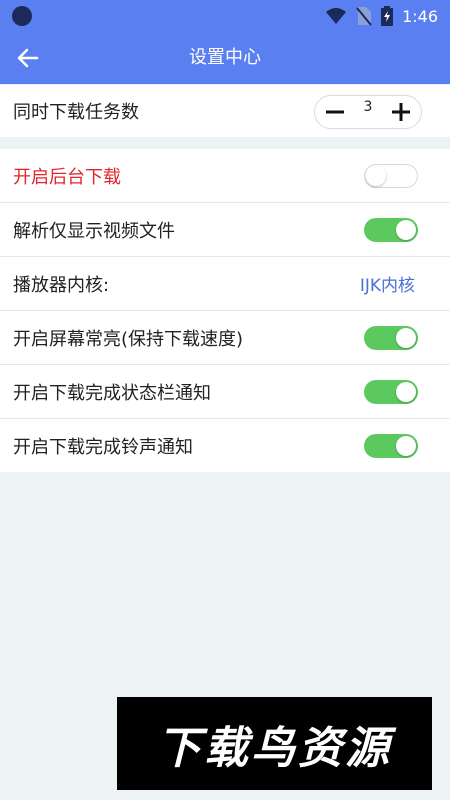 The height and width of the screenshot is (800, 450). I want to click on player-core-value: IJK内核, so click(387, 283).